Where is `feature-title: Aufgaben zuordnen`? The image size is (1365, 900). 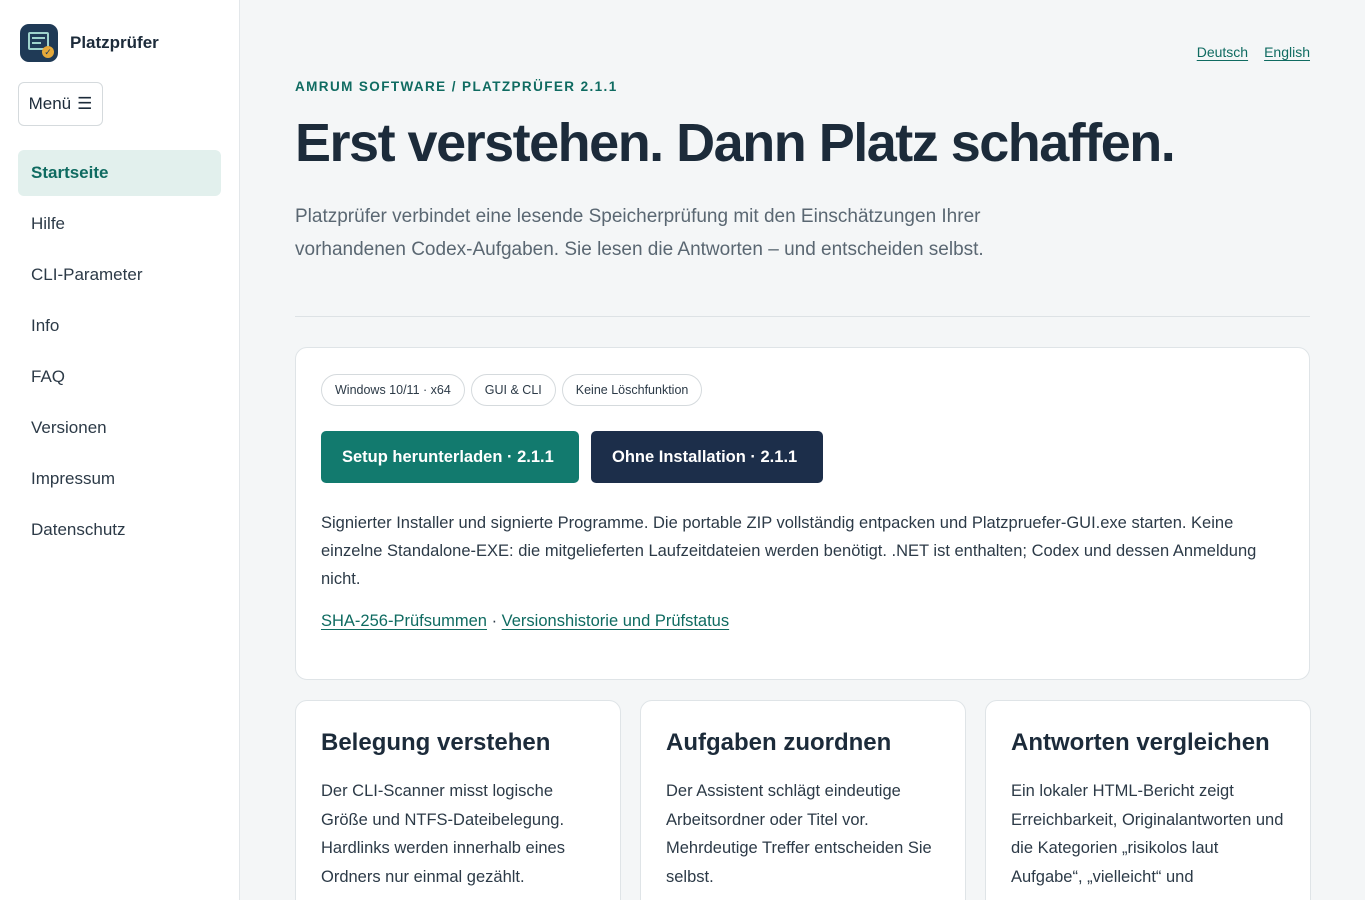 feature-title: Aufgaben zuordnen is located at coordinates (779, 742).